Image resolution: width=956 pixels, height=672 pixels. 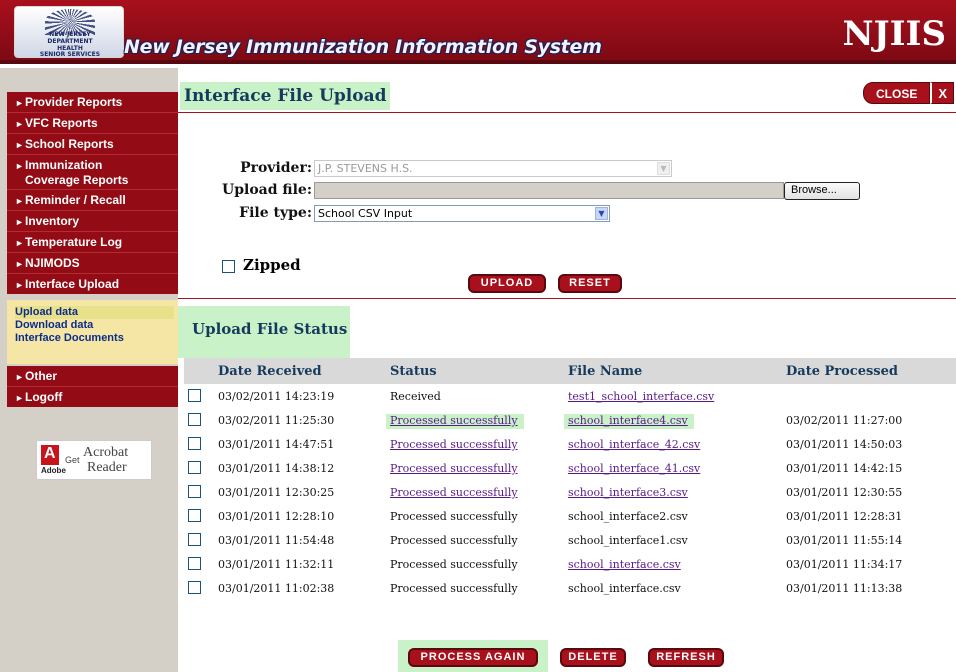 I want to click on file-name-link: school_interface_42.csv, so click(x=634, y=444).